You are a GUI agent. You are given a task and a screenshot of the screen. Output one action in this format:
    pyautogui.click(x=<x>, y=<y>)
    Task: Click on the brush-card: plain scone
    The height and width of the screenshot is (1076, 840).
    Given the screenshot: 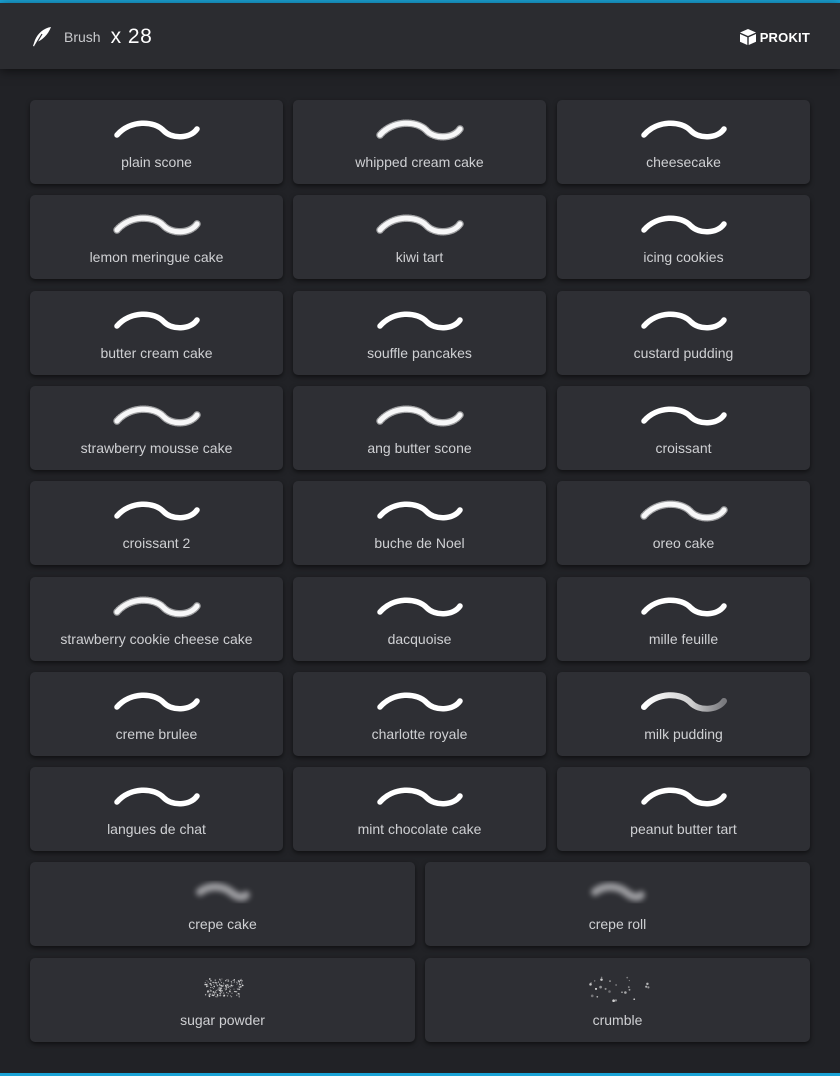 What is the action you would take?
    pyautogui.click(x=156, y=142)
    